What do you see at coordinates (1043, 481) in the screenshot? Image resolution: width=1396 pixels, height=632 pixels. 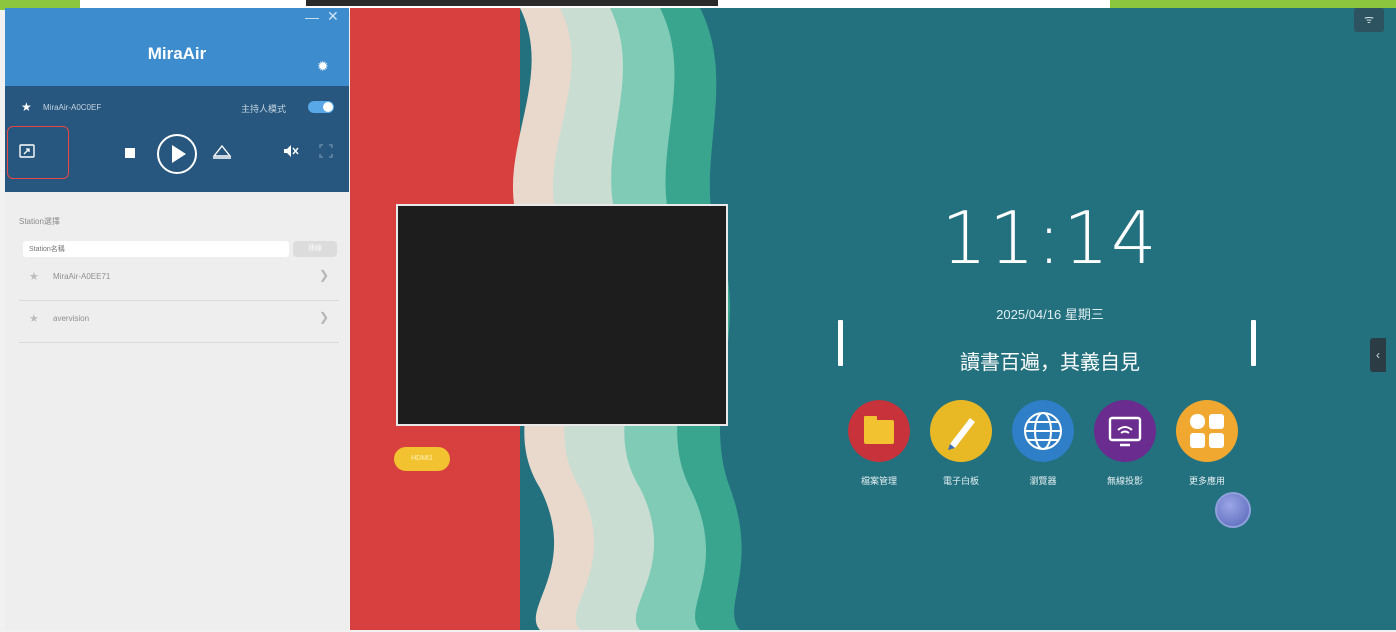 I see `app-label-browser: 瀏覽器` at bounding box center [1043, 481].